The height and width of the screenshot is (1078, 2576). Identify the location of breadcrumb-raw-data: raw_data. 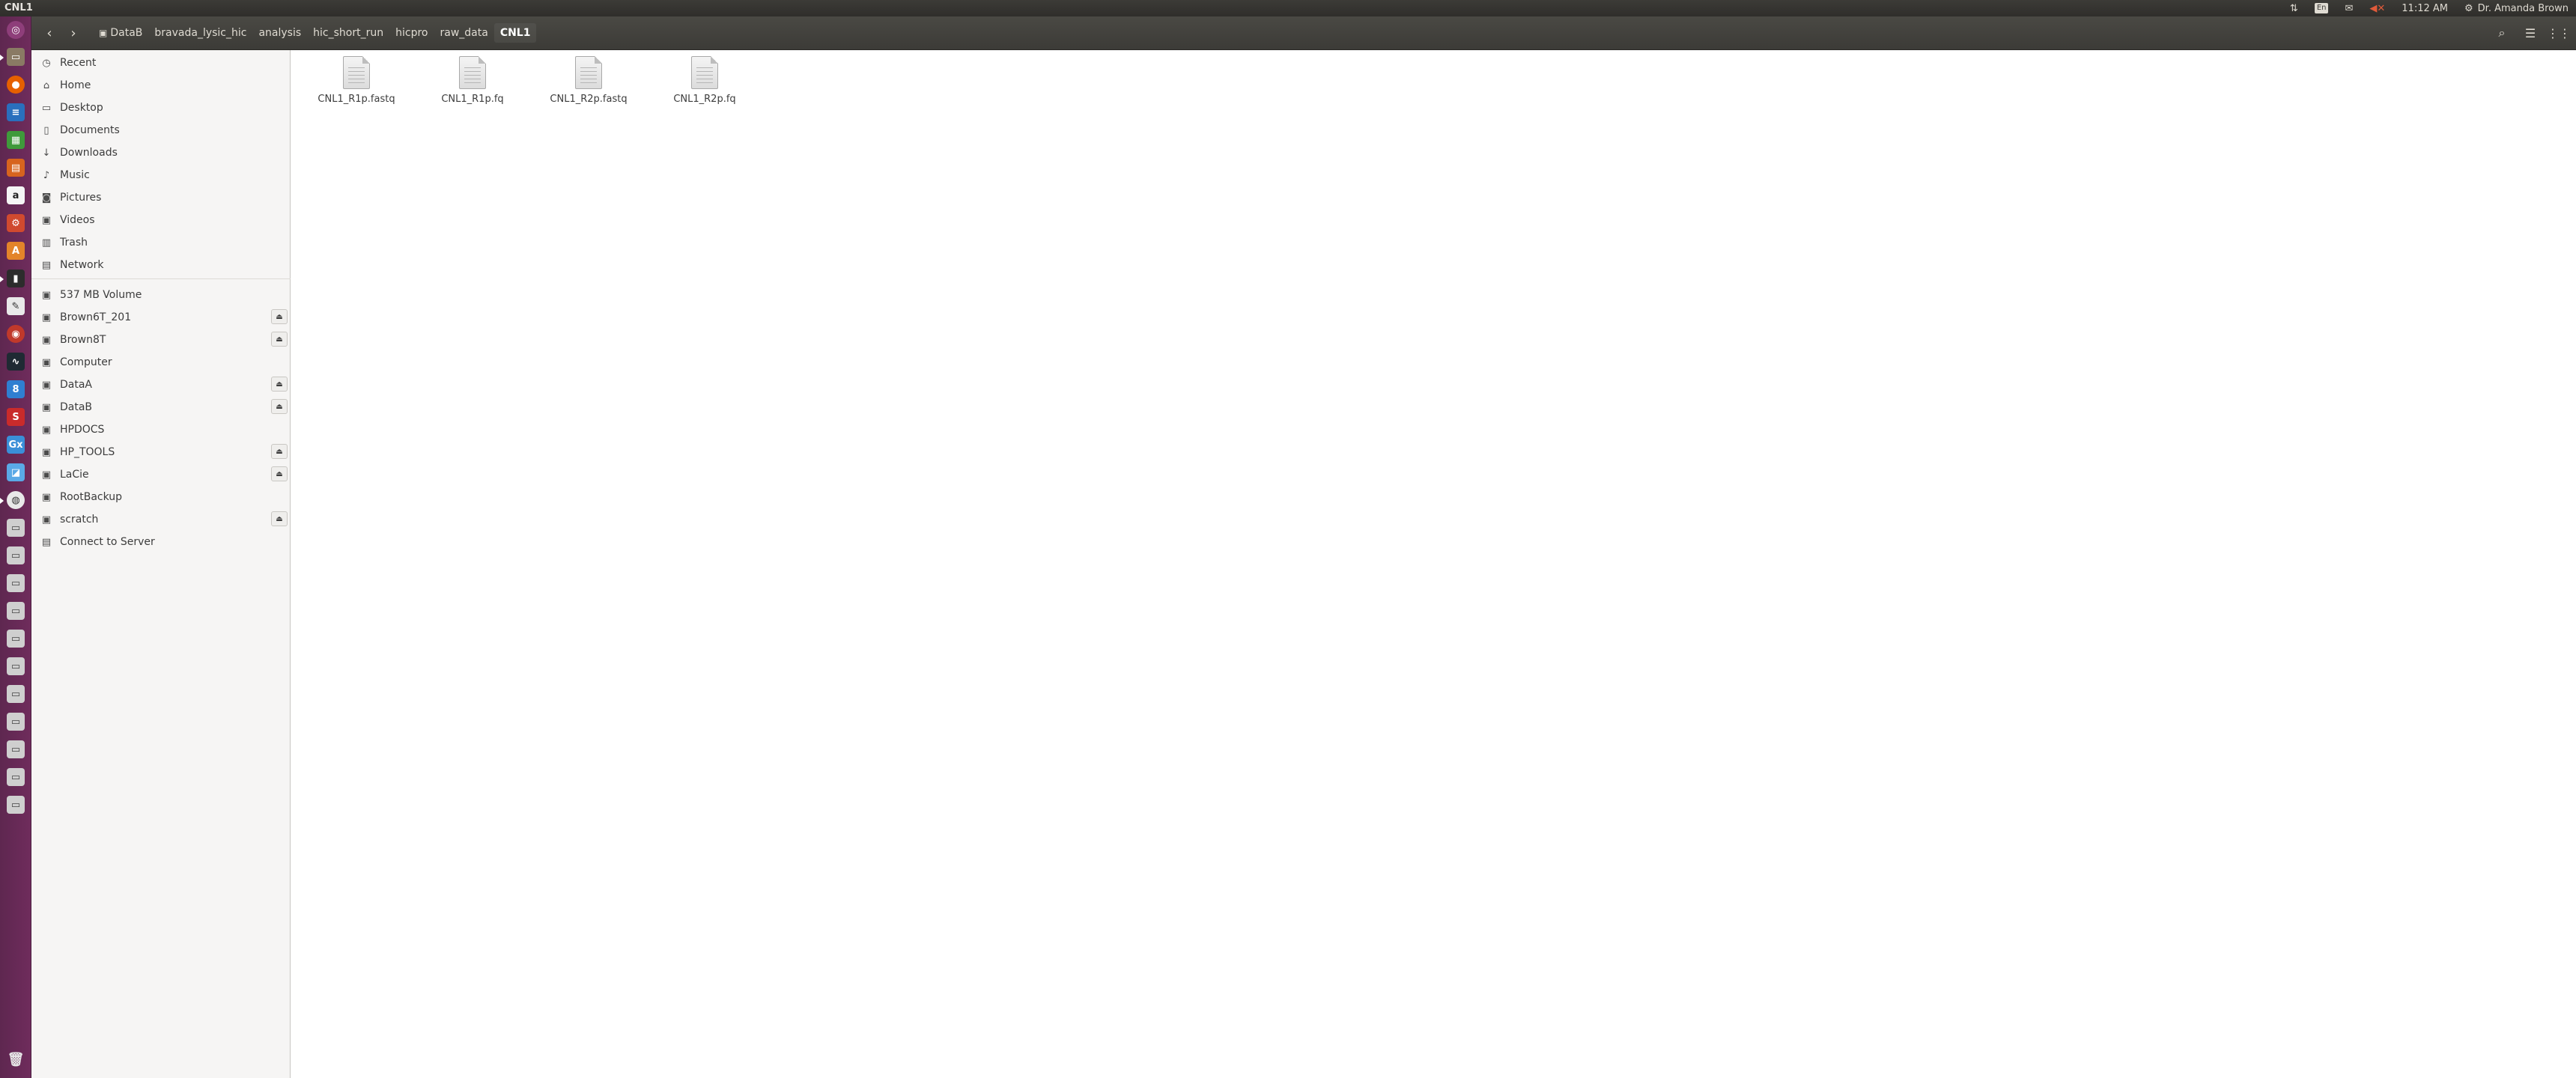
(463, 33).